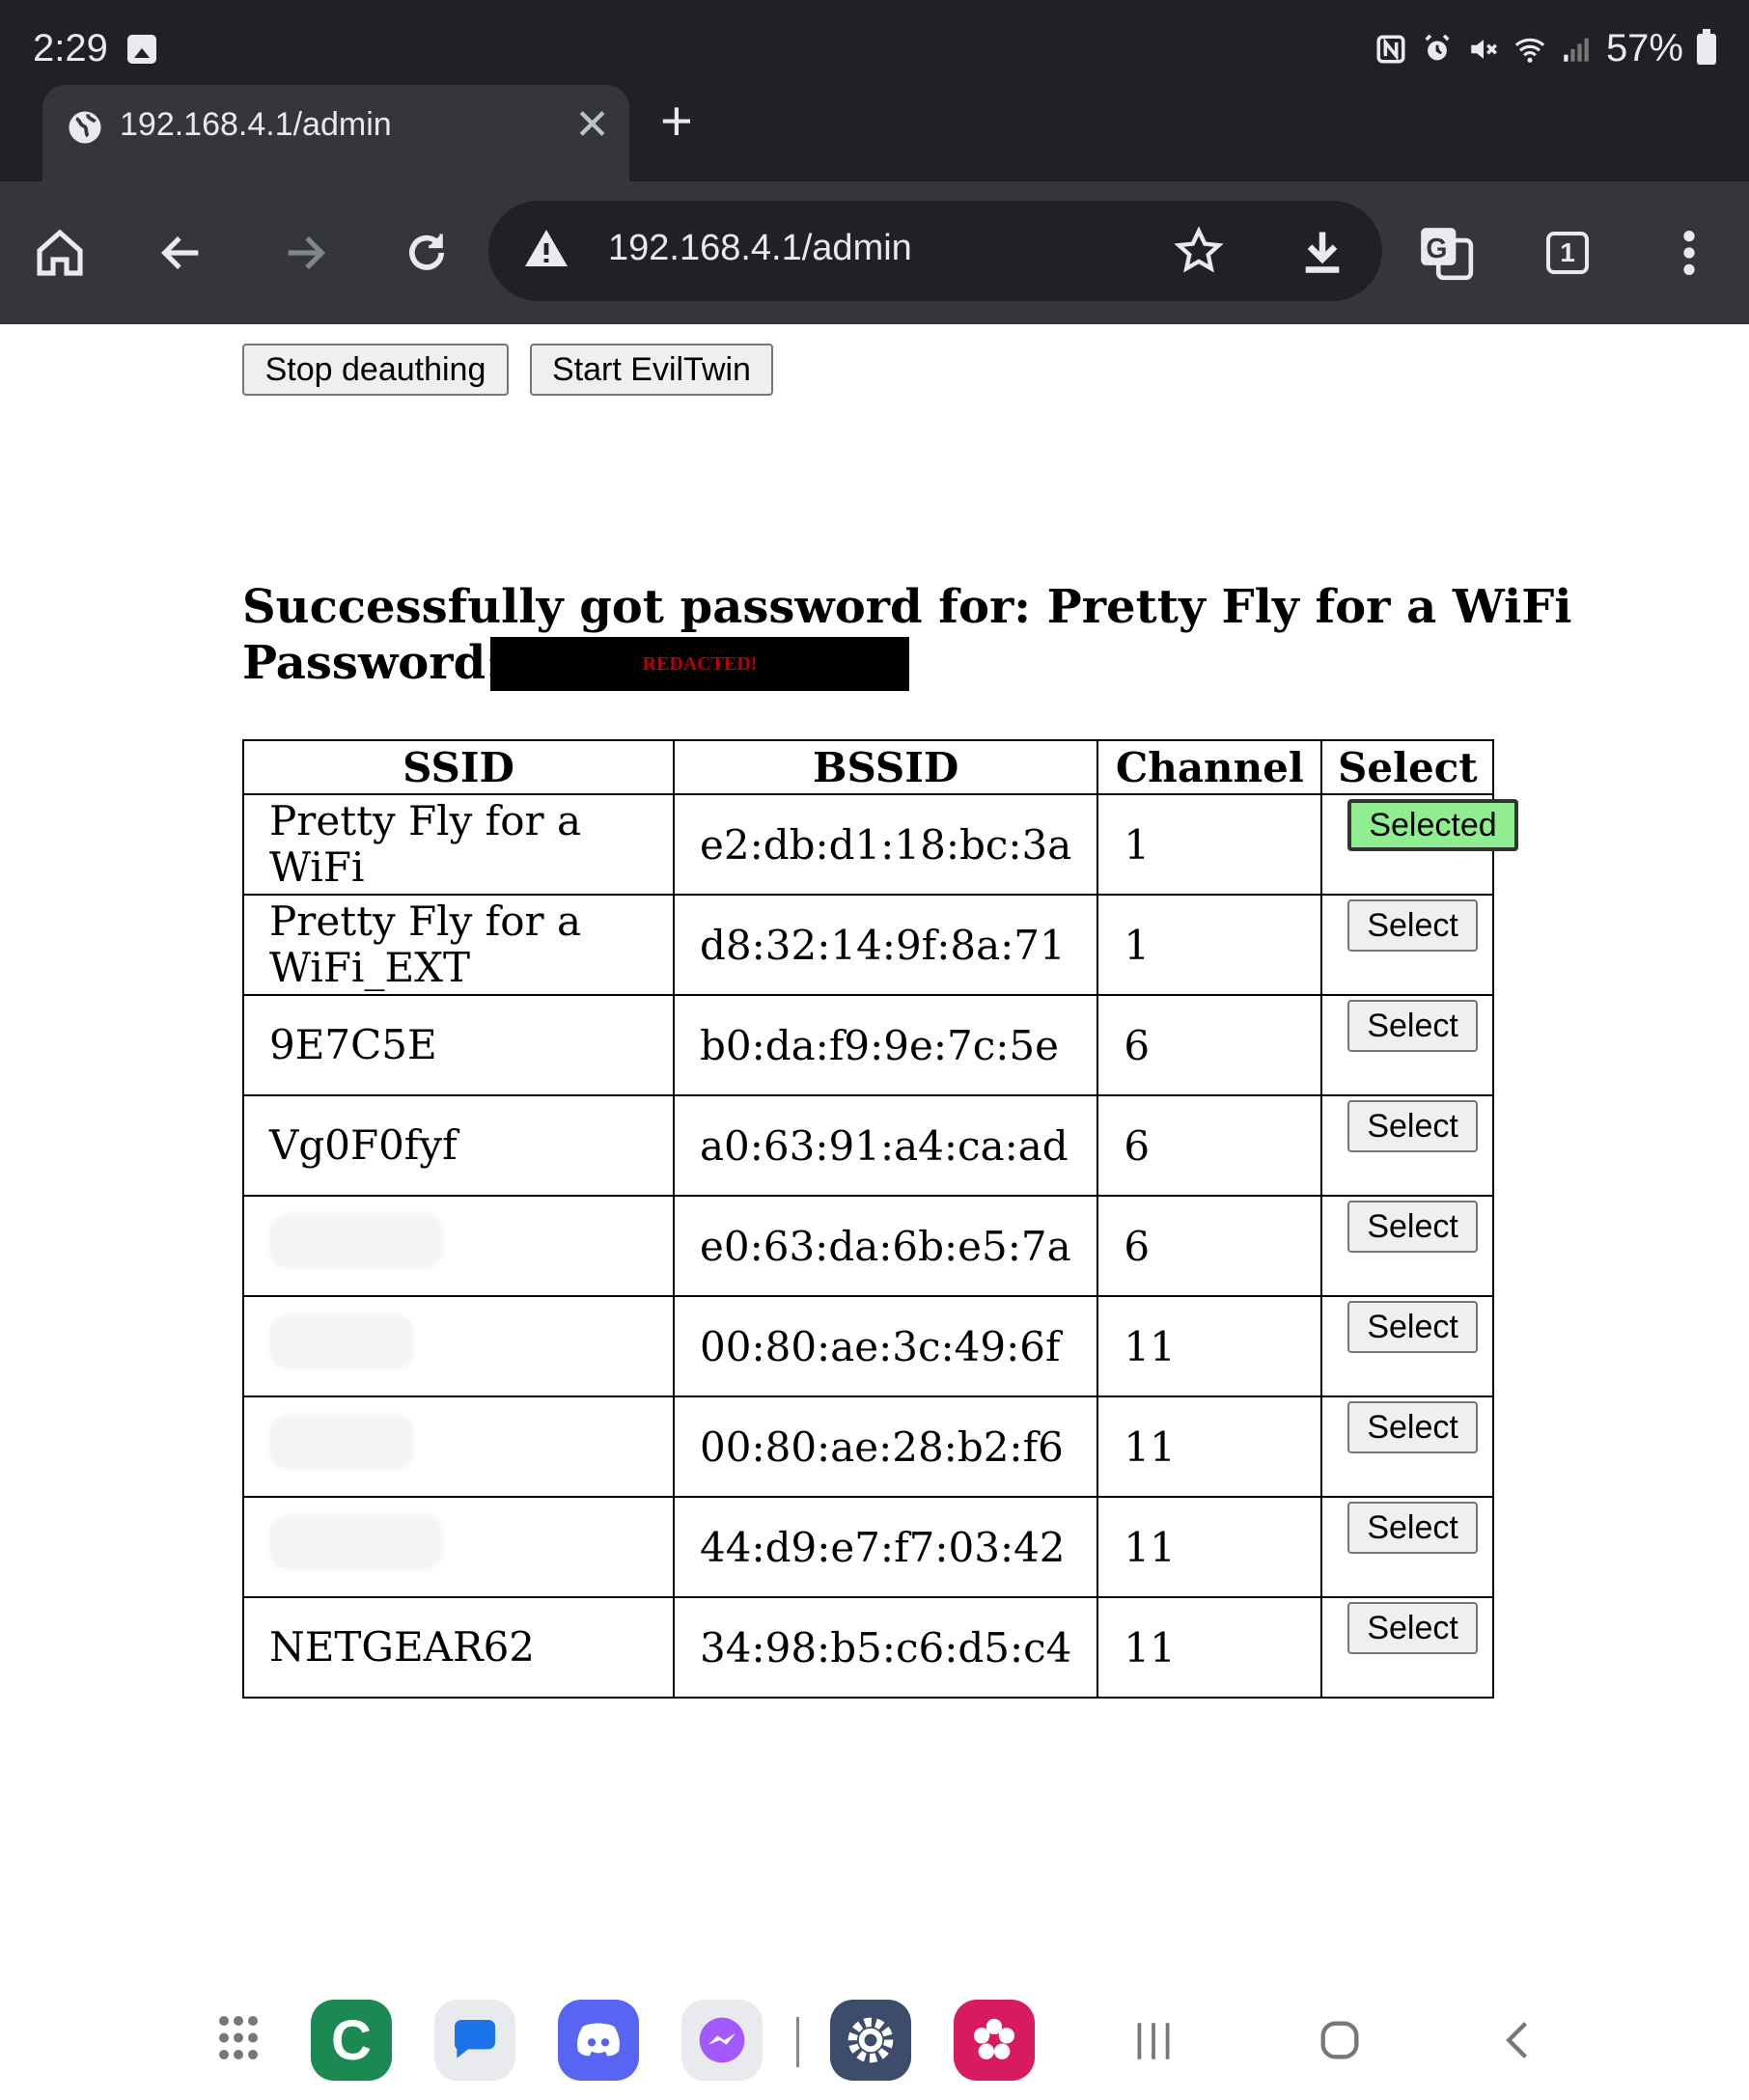 Image resolution: width=1749 pixels, height=2100 pixels. I want to click on back-button, so click(181, 253).